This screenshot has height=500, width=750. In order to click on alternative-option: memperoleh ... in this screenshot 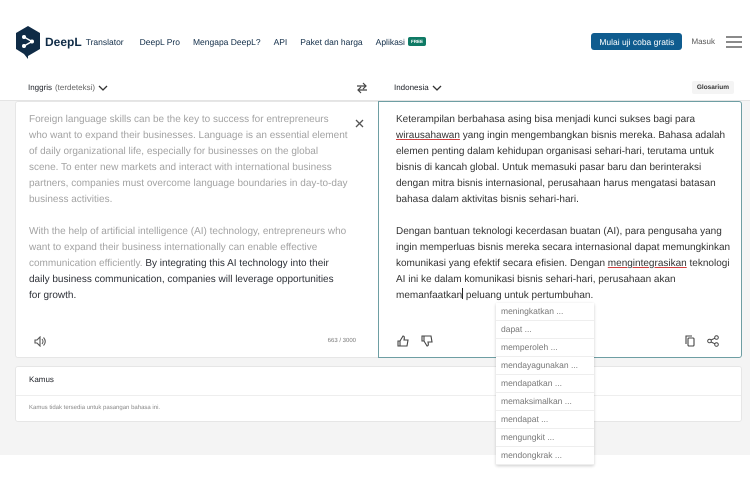, I will do `click(545, 348)`.